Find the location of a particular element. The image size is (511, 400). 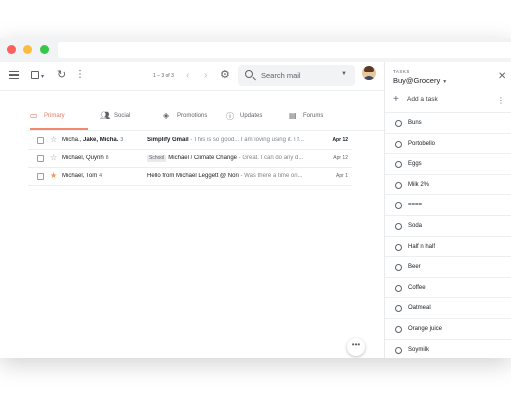

email-sender: Michael, Tom 4 is located at coordinates (103, 176).